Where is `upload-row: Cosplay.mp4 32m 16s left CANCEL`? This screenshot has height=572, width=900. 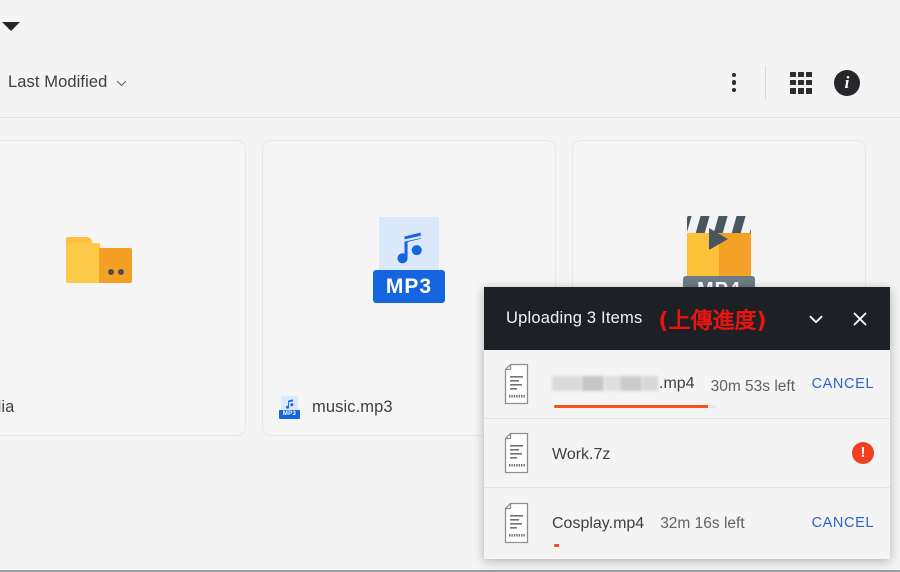 upload-row: Cosplay.mp4 32m 16s left CANCEL is located at coordinates (687, 522).